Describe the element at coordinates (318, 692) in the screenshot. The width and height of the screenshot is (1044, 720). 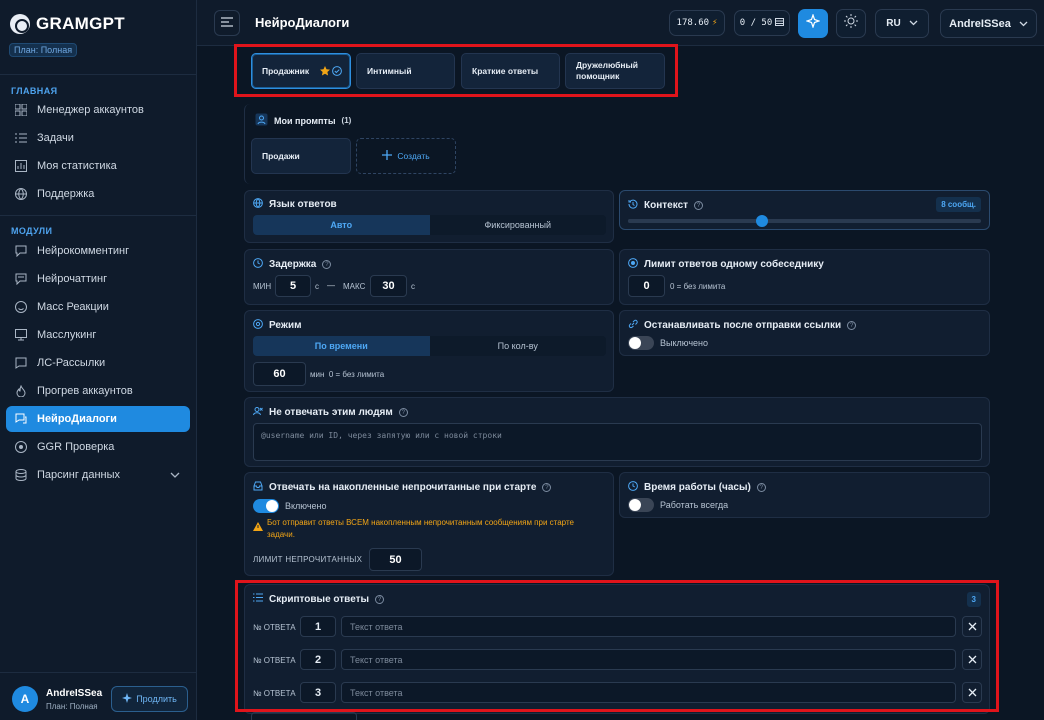
I see `answer-number-input: 3` at that location.